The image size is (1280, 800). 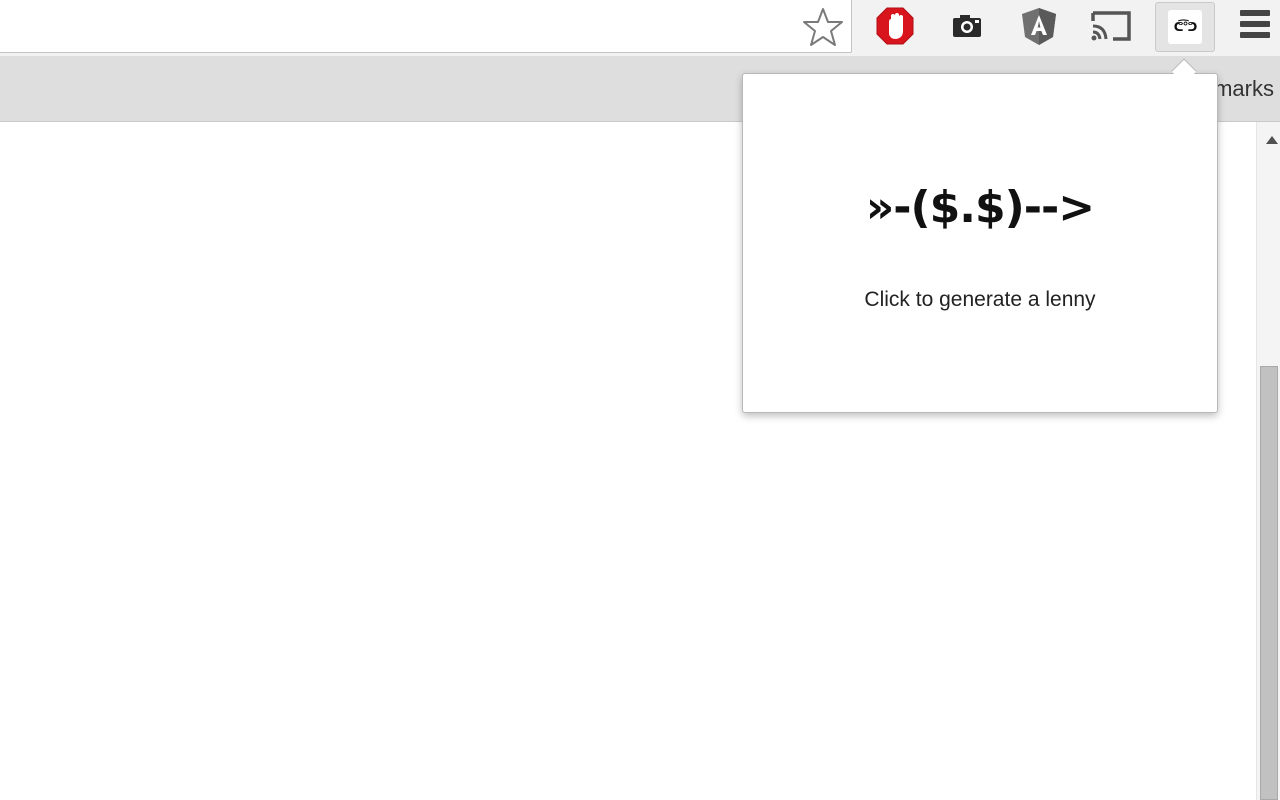 I want to click on lenny-face: »-($.$)-->, so click(x=980, y=207).